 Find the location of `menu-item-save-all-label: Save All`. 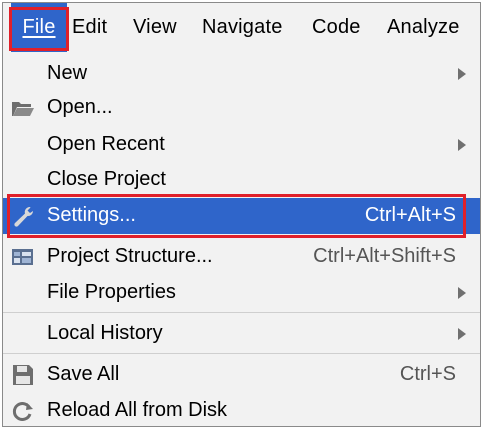

menu-item-save-all-label: Save All is located at coordinates (83, 374).